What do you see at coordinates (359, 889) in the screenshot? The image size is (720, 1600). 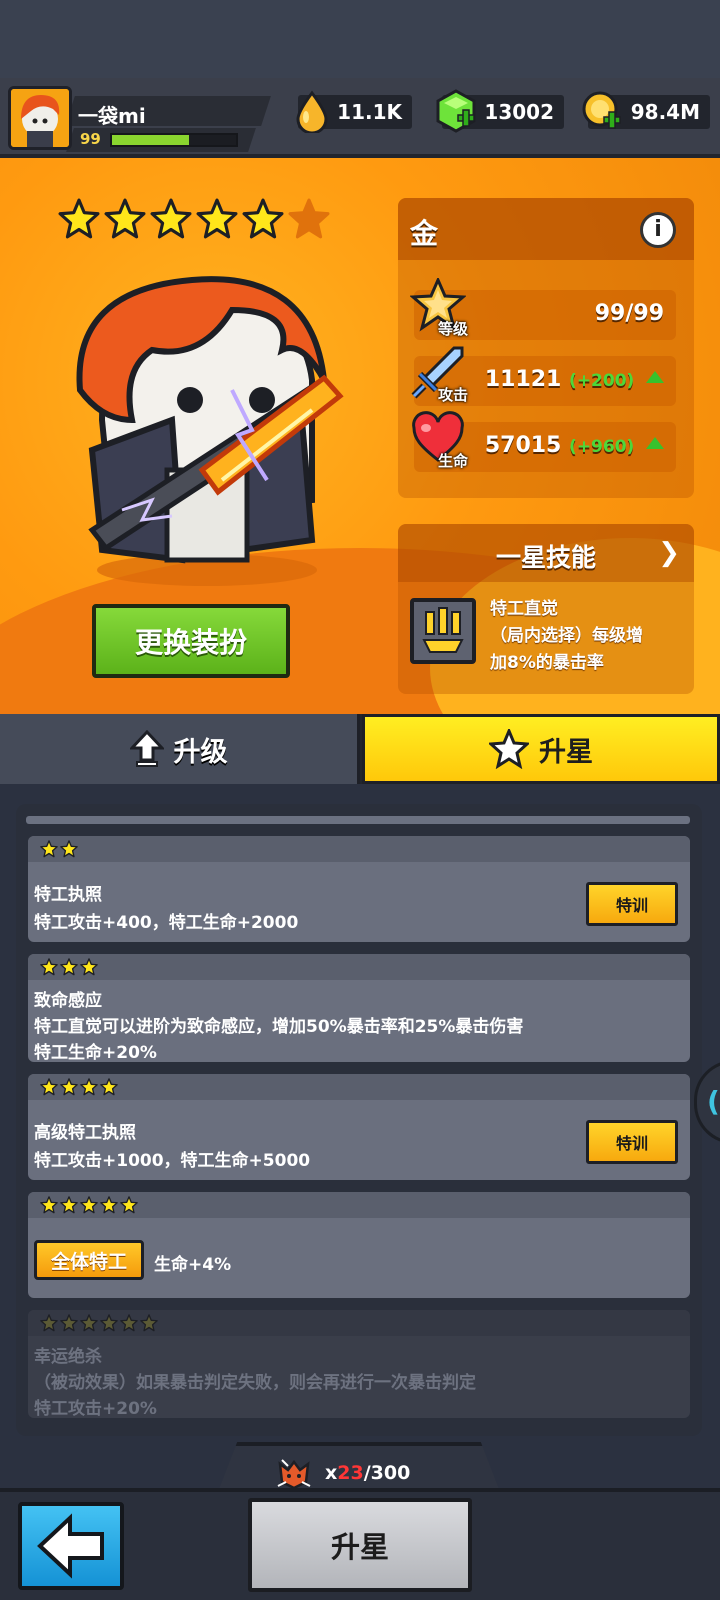 I see `reward-card-2star: 特工执照 特工攻击+400，特工生命+2000 特训` at bounding box center [359, 889].